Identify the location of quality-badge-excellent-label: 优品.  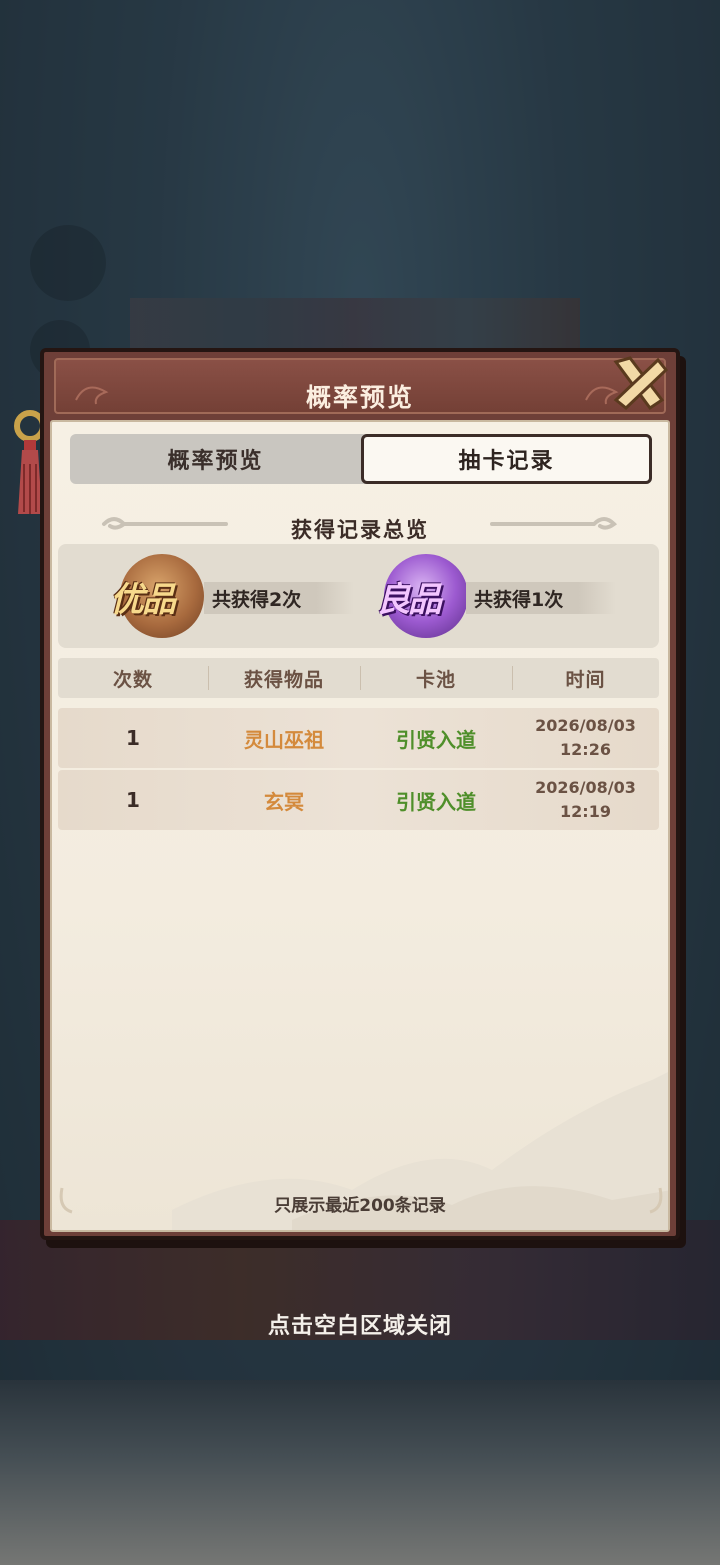
(143, 600).